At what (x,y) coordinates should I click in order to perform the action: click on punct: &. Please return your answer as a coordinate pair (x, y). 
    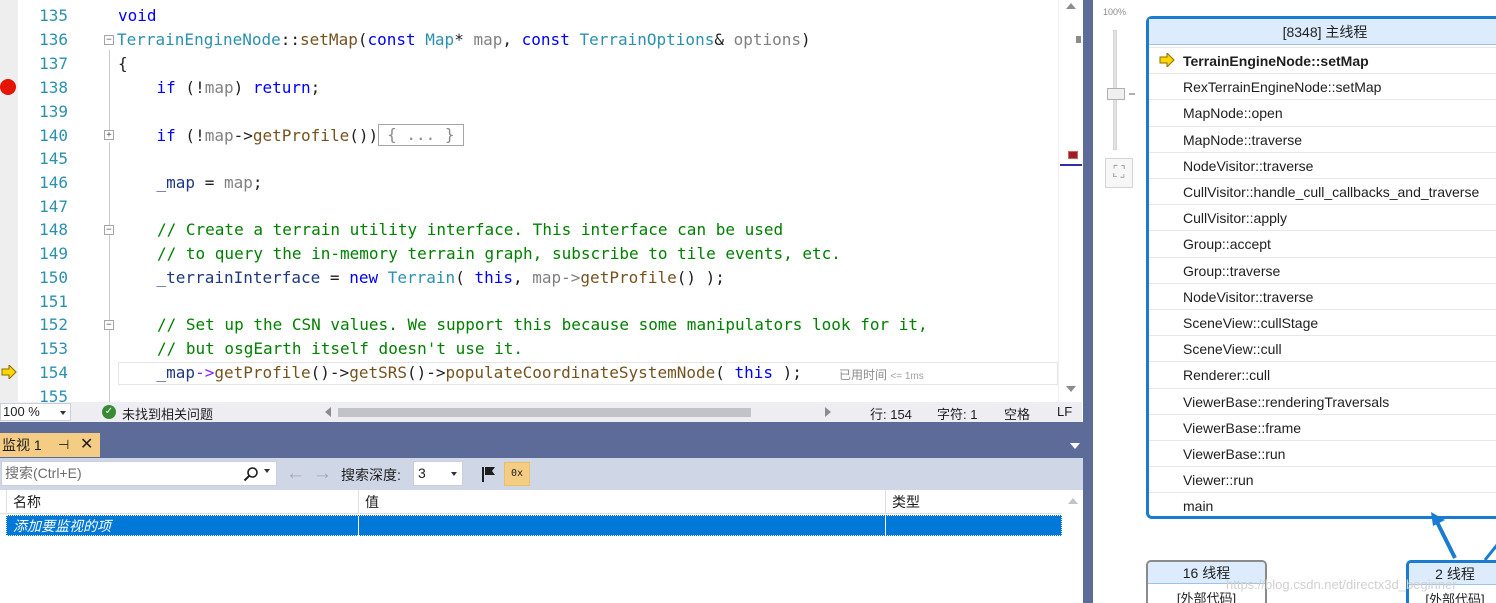
    Looking at the image, I should click on (719, 39).